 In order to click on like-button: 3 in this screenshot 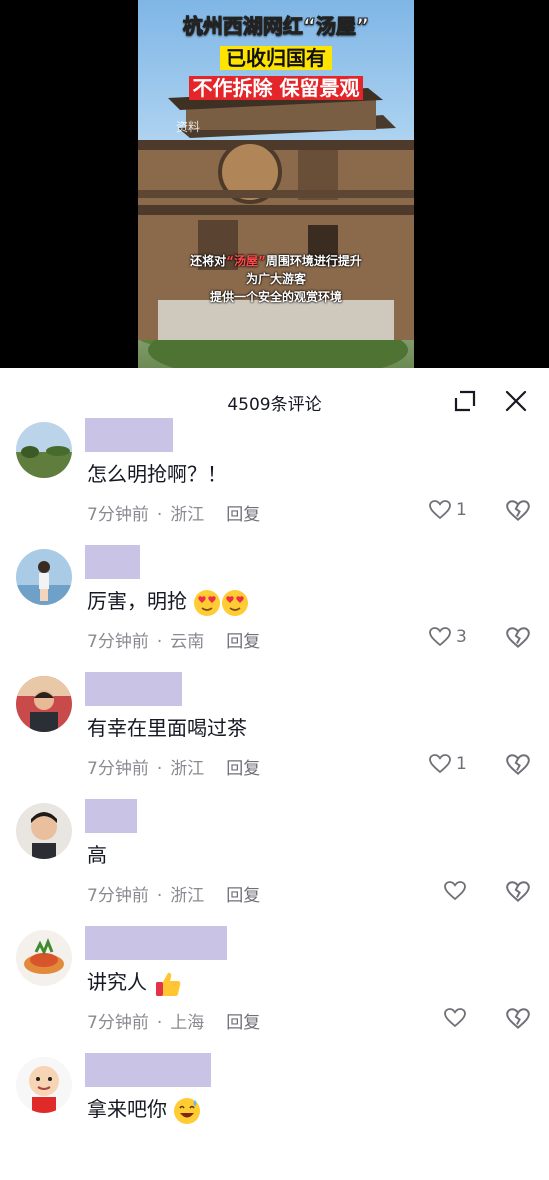, I will do `click(447, 638)`.